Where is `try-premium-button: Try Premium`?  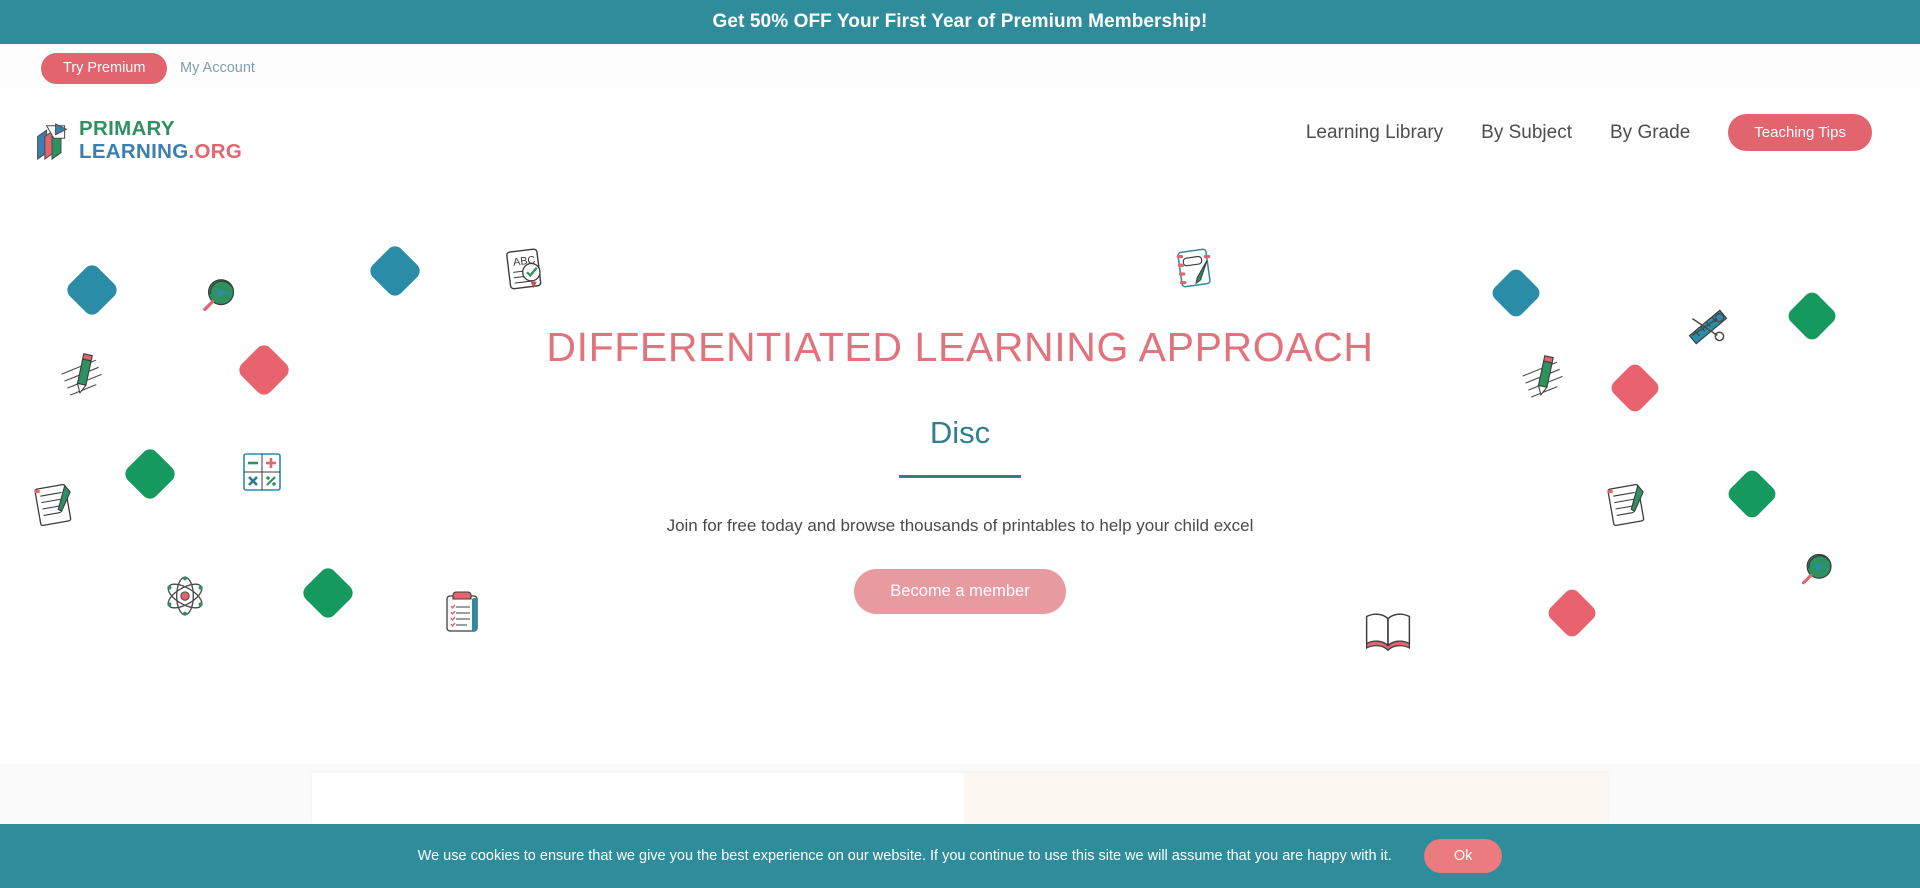
try-premium-button: Try Premium is located at coordinates (104, 68).